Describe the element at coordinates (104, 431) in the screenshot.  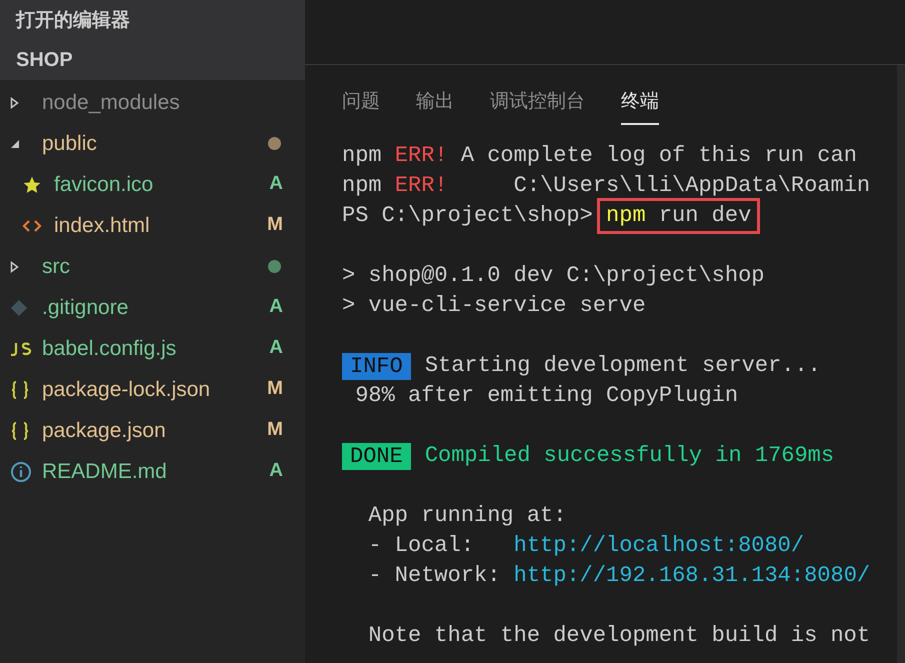
I see `file-name: package.json` at that location.